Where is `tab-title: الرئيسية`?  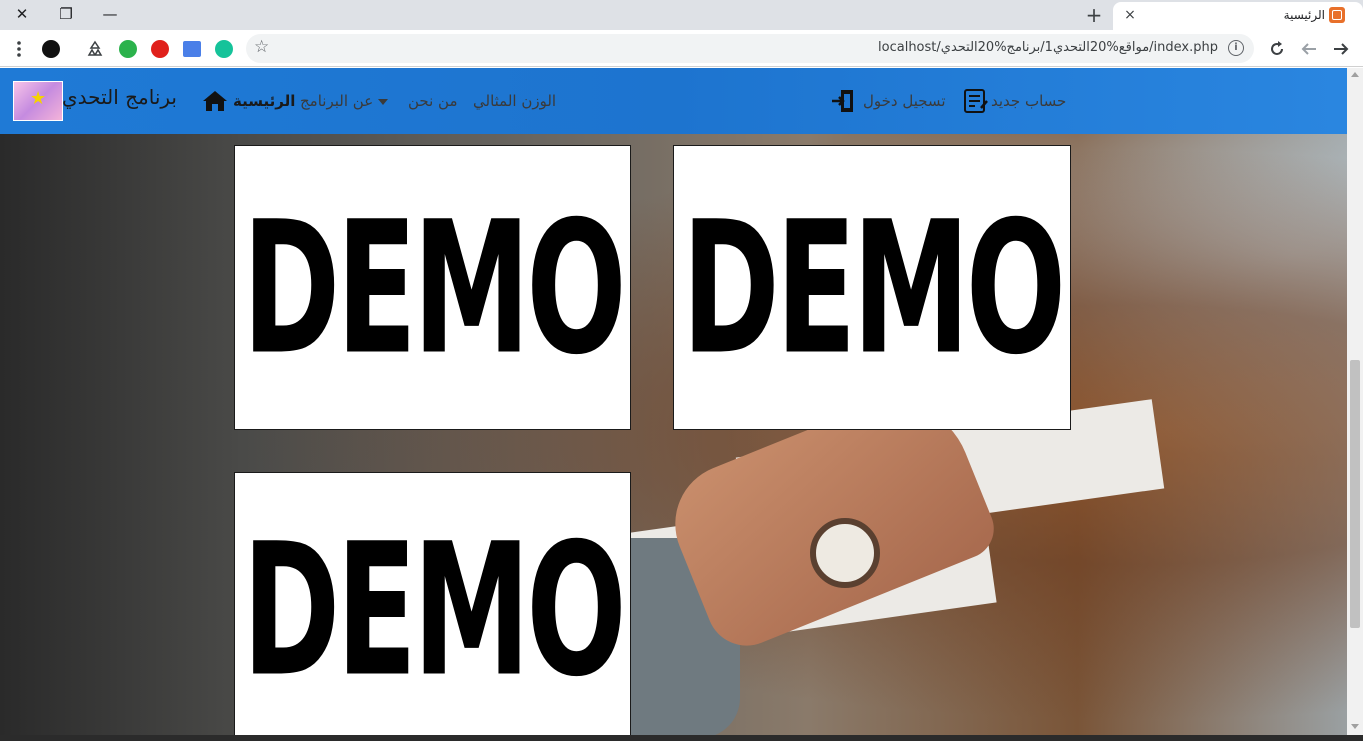 tab-title: الرئيسية is located at coordinates (1304, 15).